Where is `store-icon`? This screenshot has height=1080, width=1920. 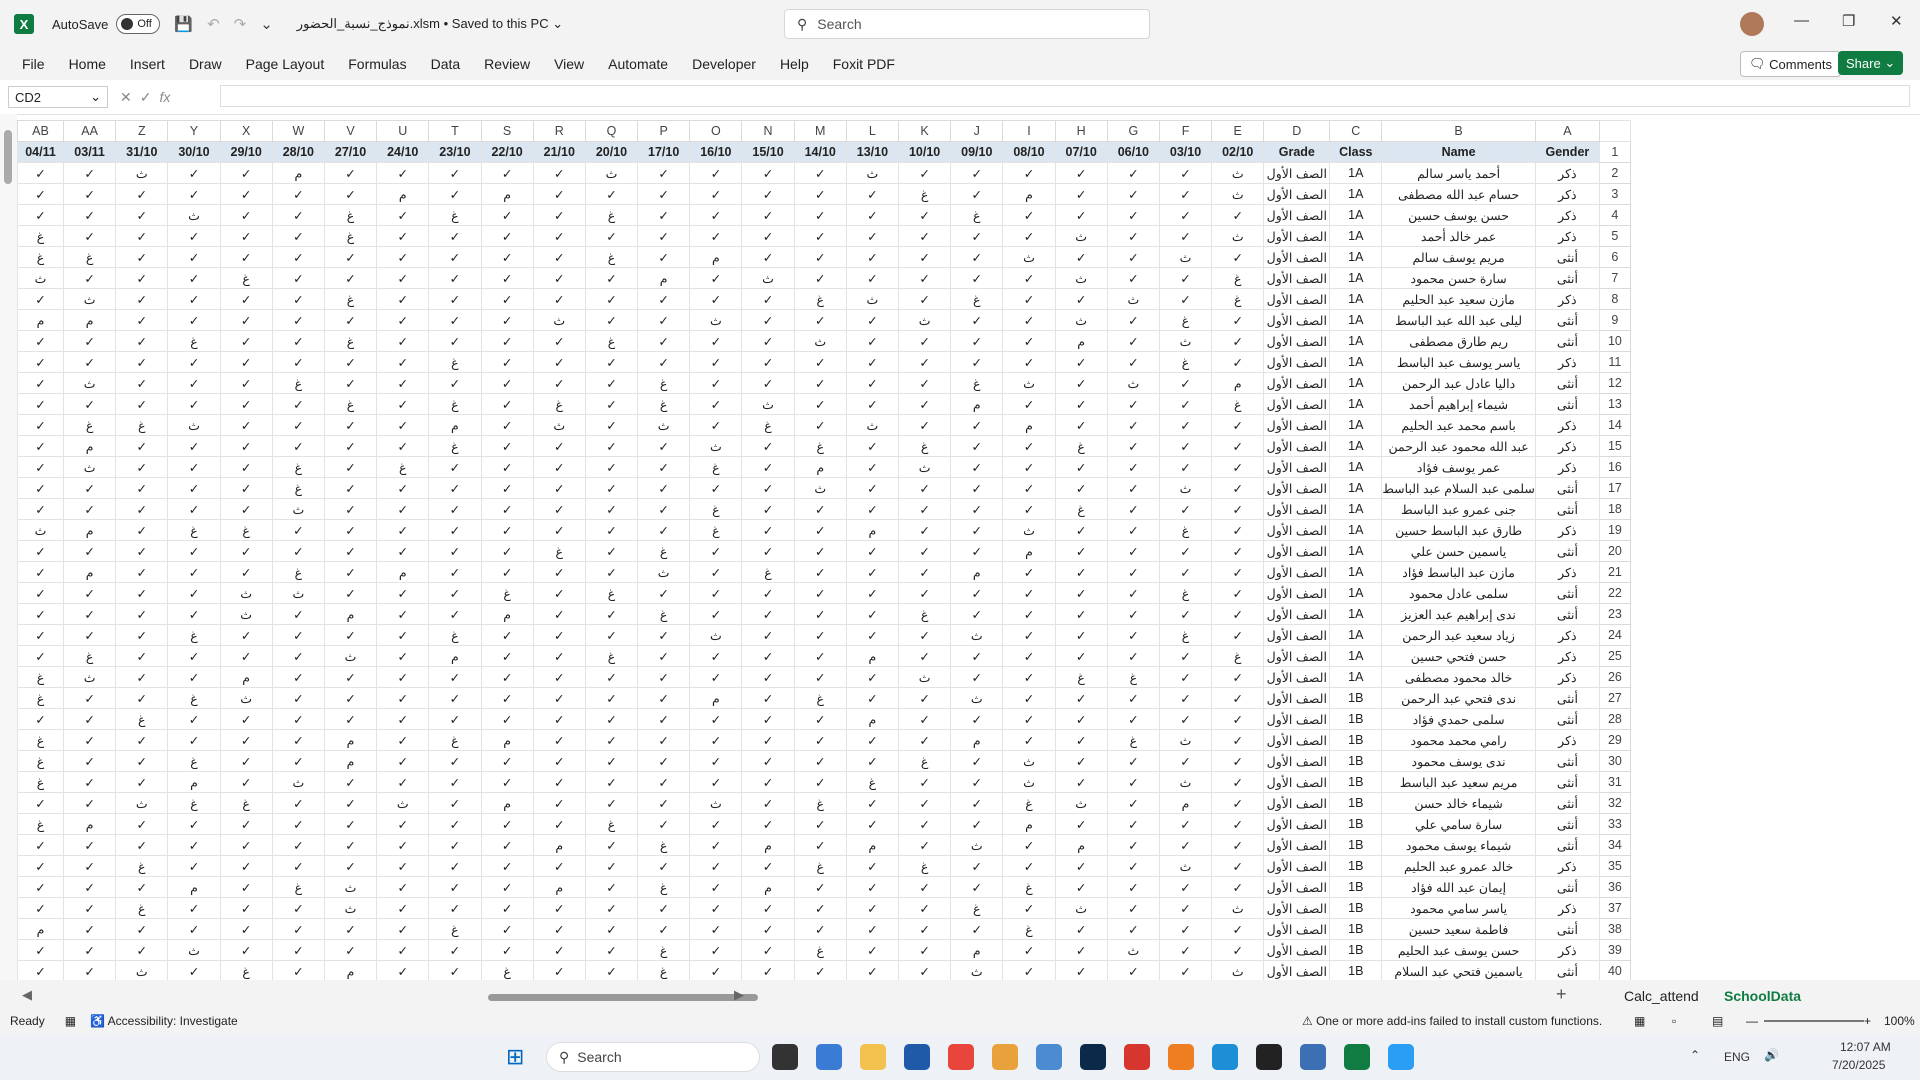 store-icon is located at coordinates (917, 1057).